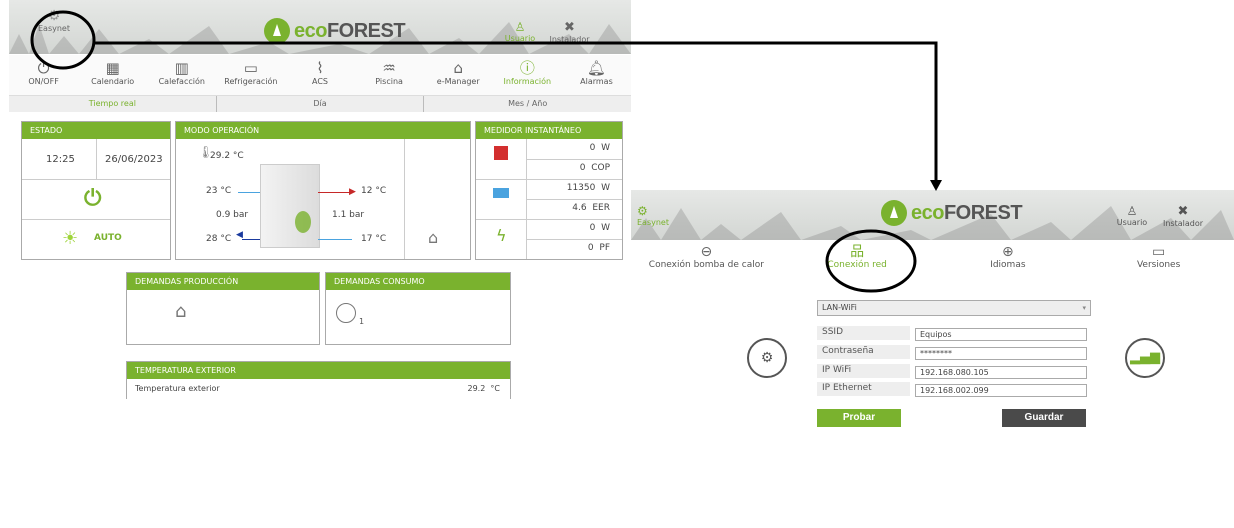 This screenshot has width=1234, height=528. What do you see at coordinates (871, 261) in the screenshot?
I see `highlight-circle-conexion-red` at bounding box center [871, 261].